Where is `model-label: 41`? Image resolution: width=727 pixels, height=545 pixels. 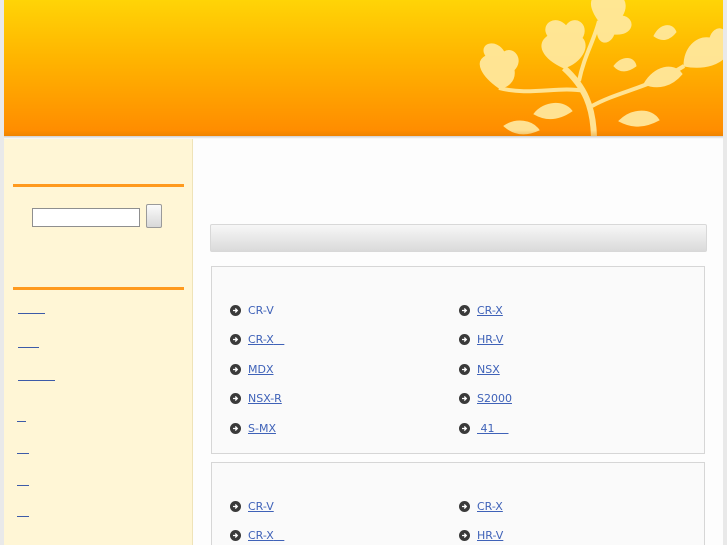 model-label: 41 is located at coordinates (487, 428).